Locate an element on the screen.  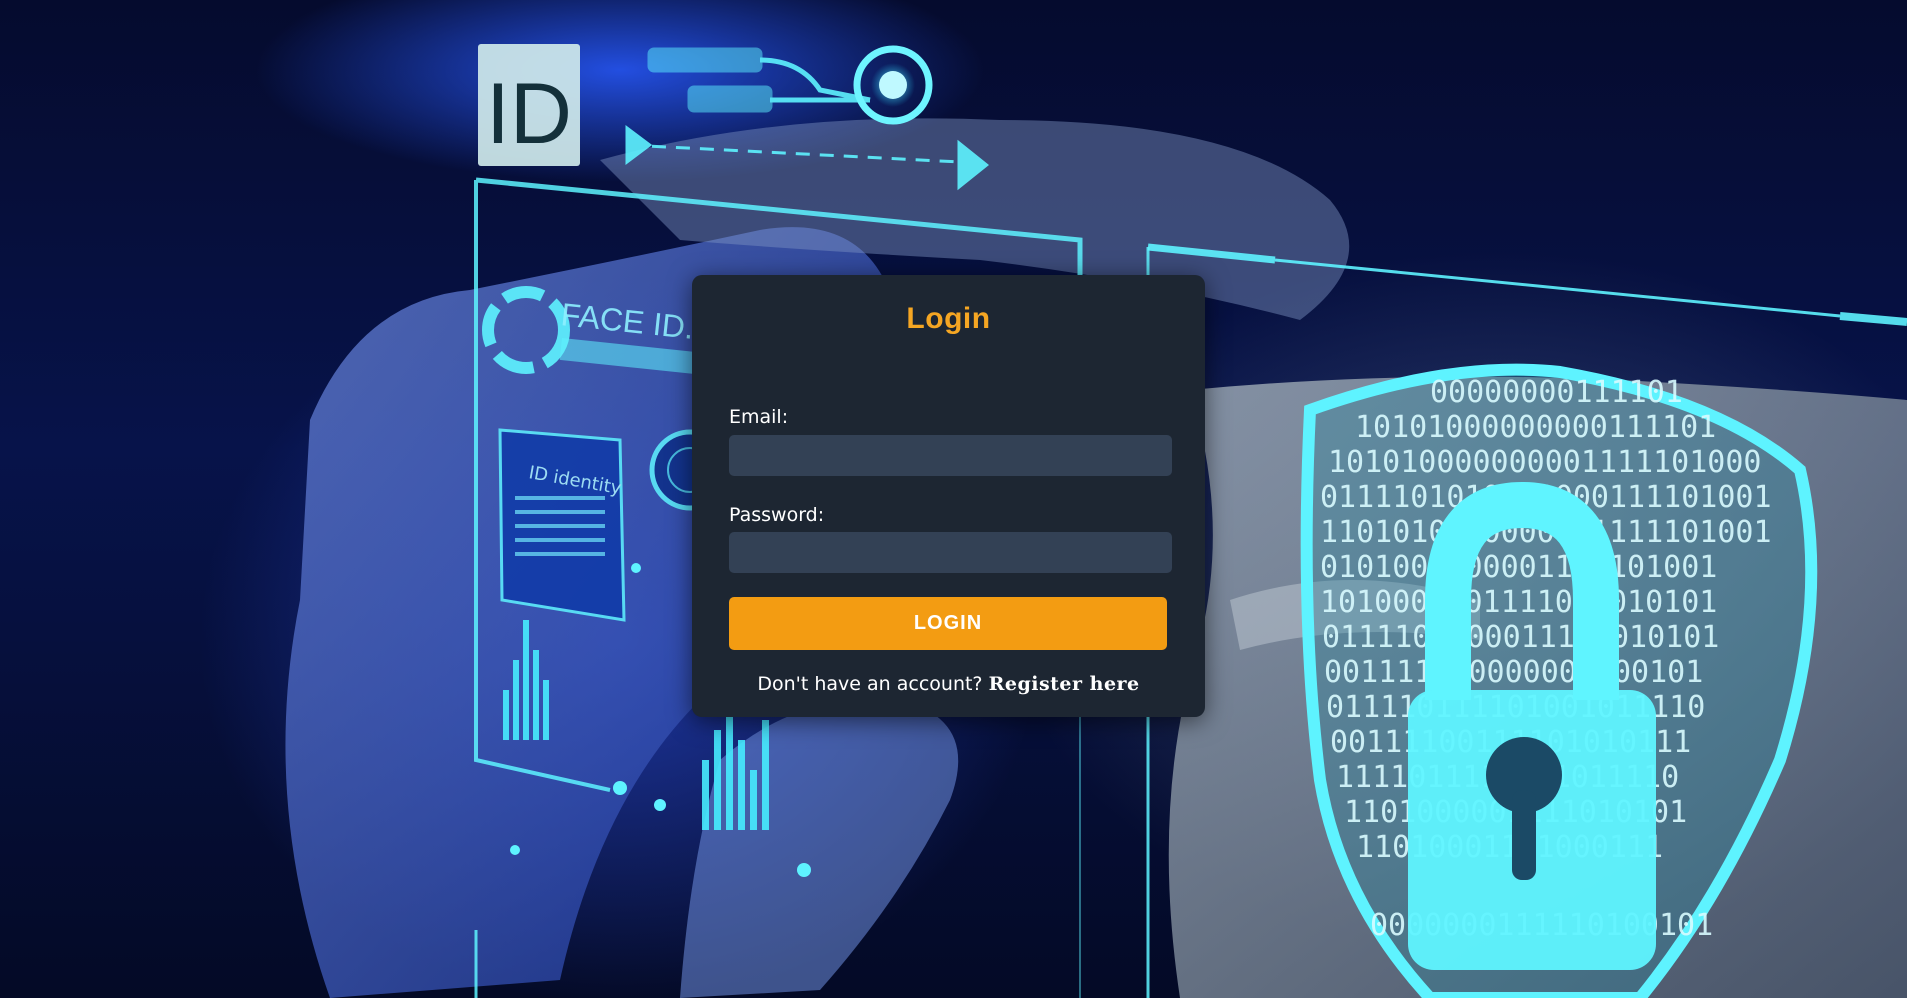
id-badge-icon: ID is located at coordinates (529, 105).